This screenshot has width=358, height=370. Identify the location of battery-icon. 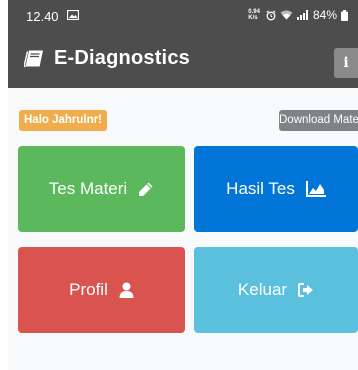
(344, 15).